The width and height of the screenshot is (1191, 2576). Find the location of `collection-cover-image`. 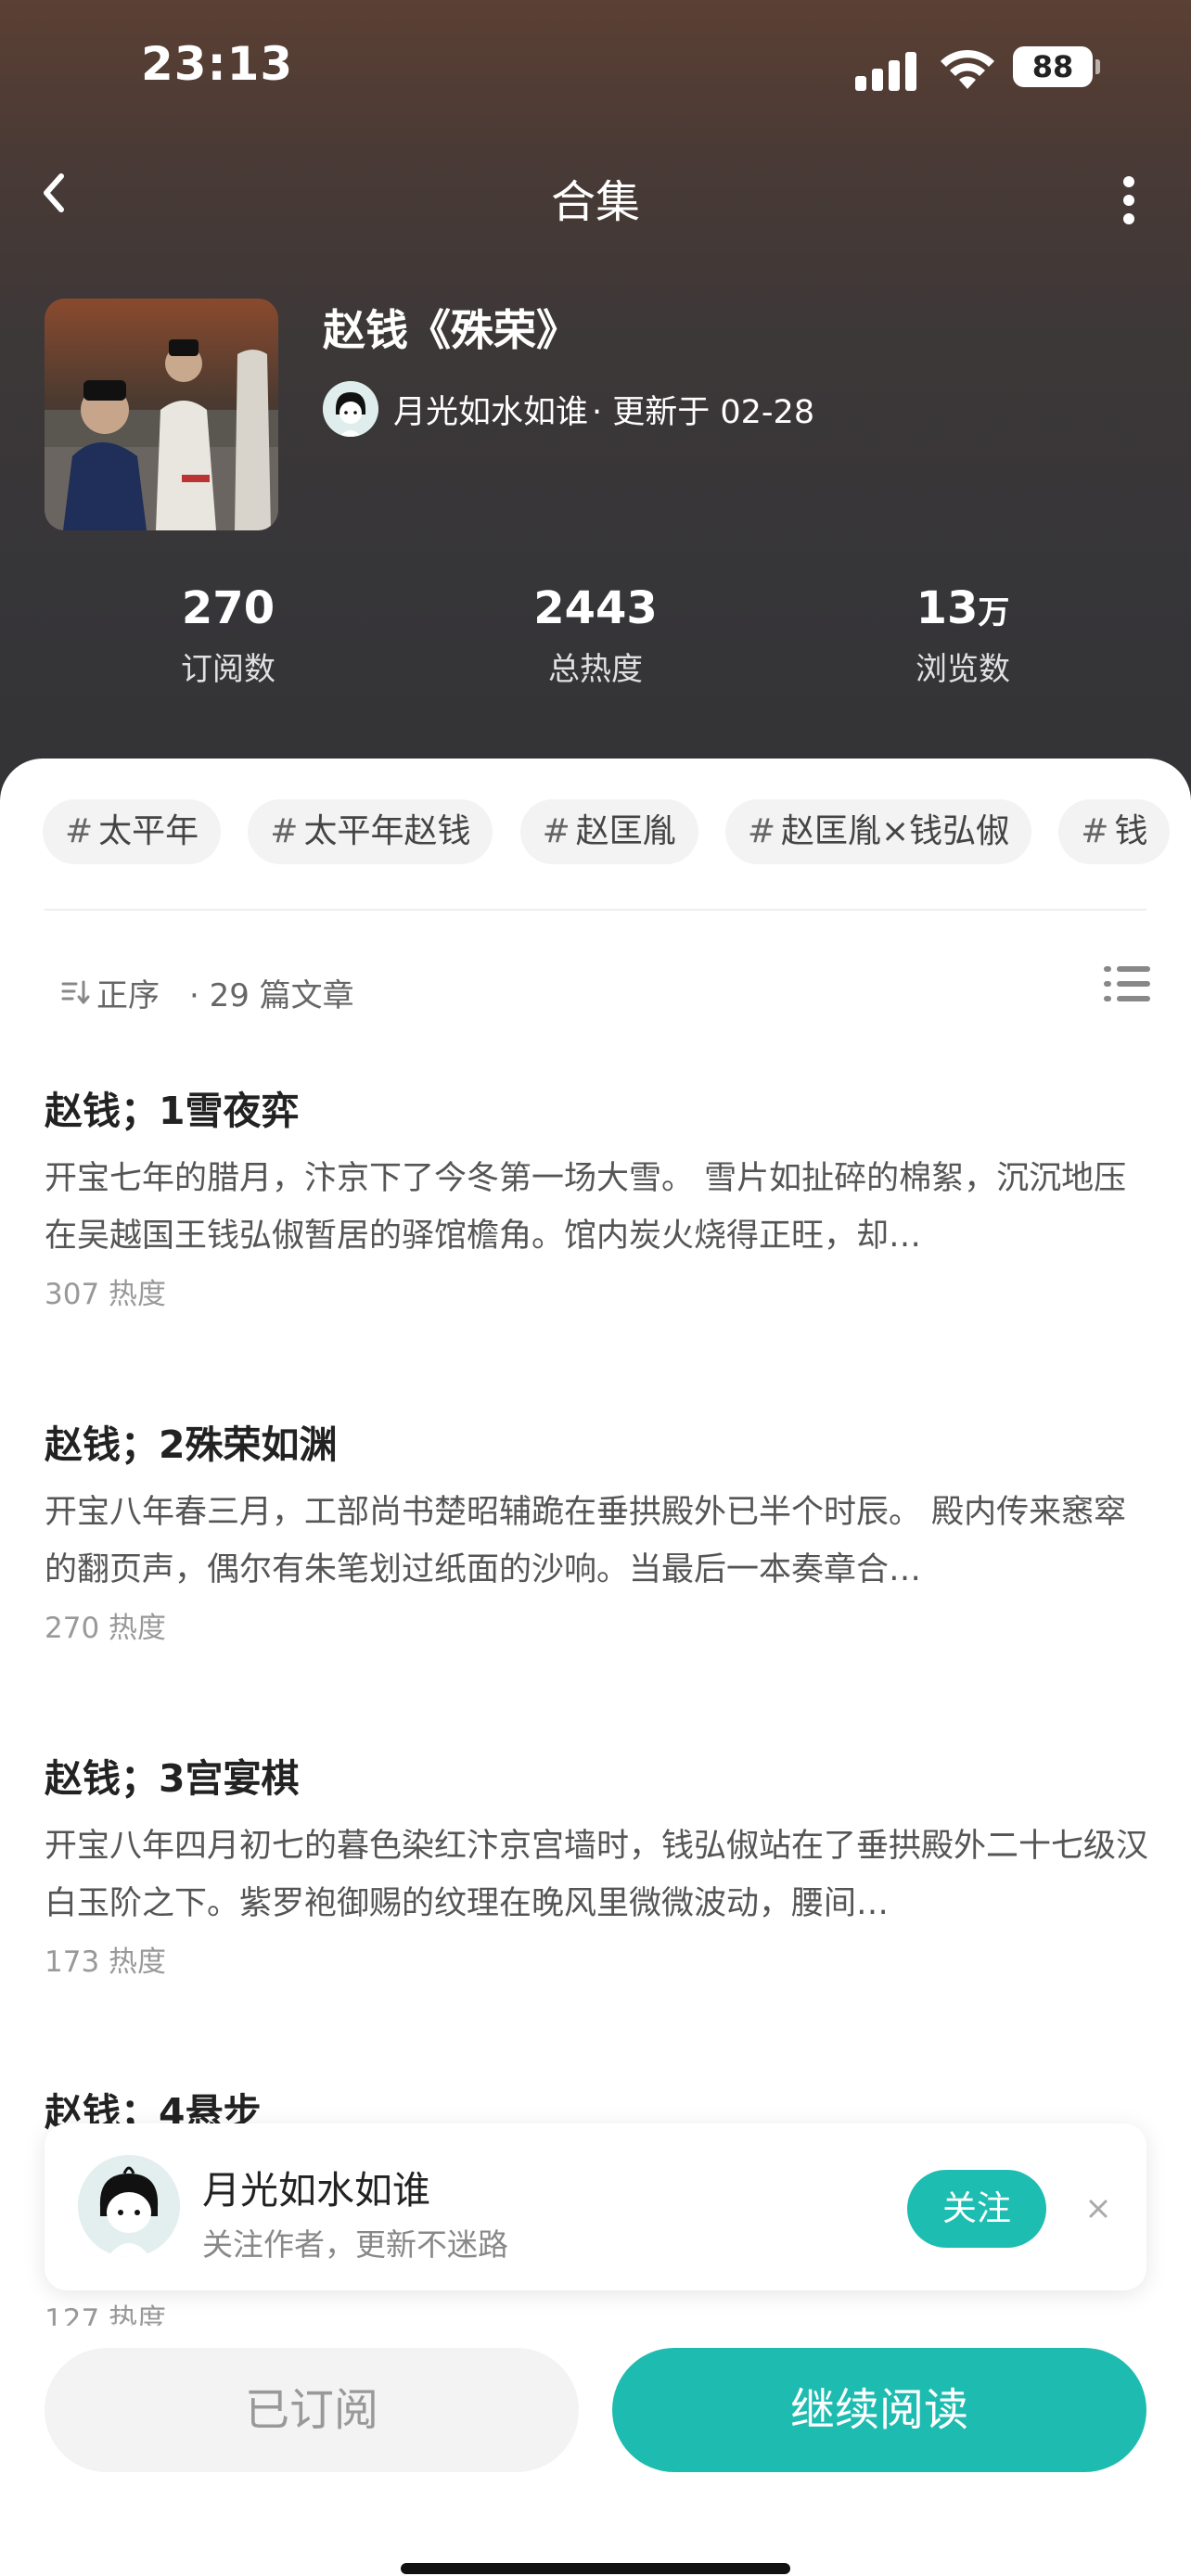

collection-cover-image is located at coordinates (161, 415).